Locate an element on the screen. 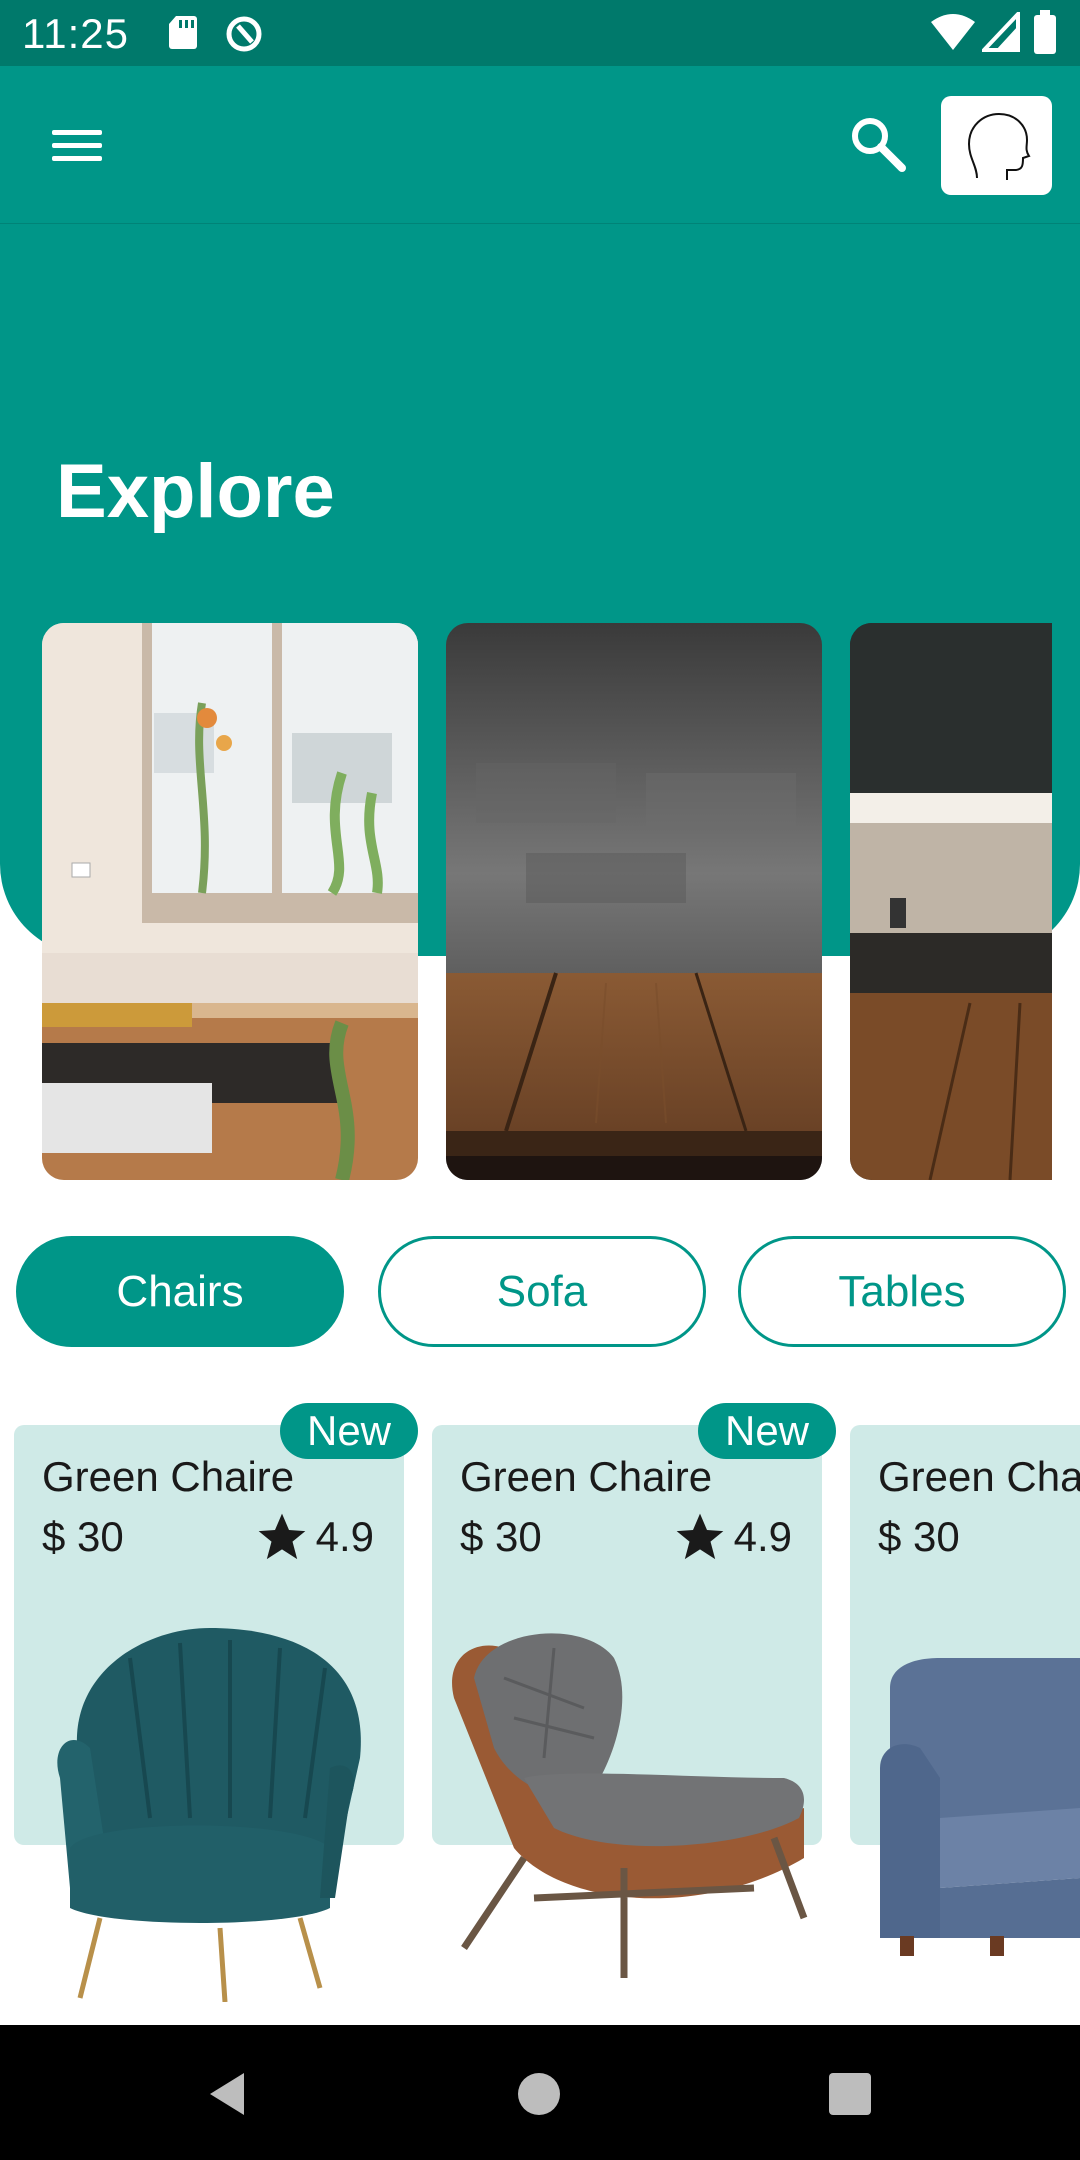 This screenshot has height=2160, width=1080. system-navigation-bar is located at coordinates (540, 2092).